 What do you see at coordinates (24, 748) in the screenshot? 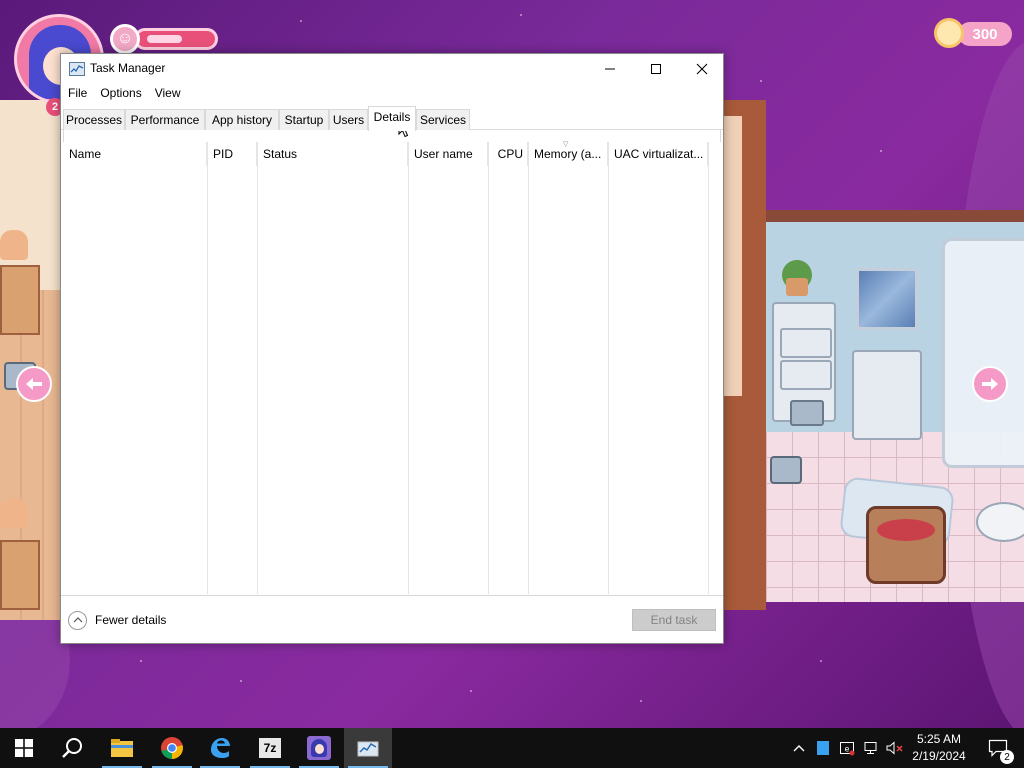
I see `start-button` at bounding box center [24, 748].